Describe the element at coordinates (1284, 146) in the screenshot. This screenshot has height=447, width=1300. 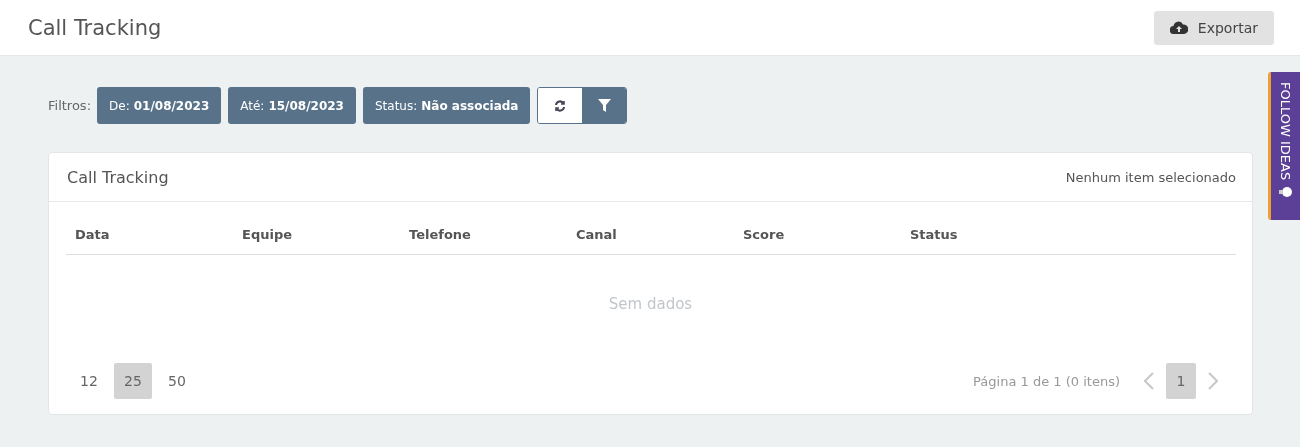
I see `feedback-tab: FOLLOW IDEAS` at that location.